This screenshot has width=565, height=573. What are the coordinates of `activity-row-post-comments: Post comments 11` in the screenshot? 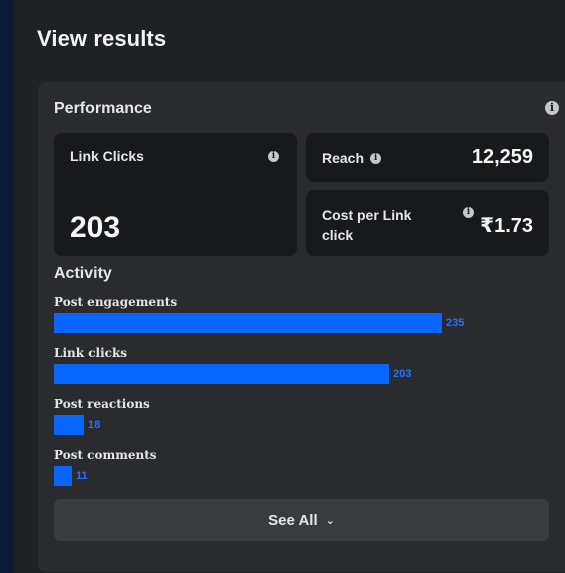 It's located at (304, 473).